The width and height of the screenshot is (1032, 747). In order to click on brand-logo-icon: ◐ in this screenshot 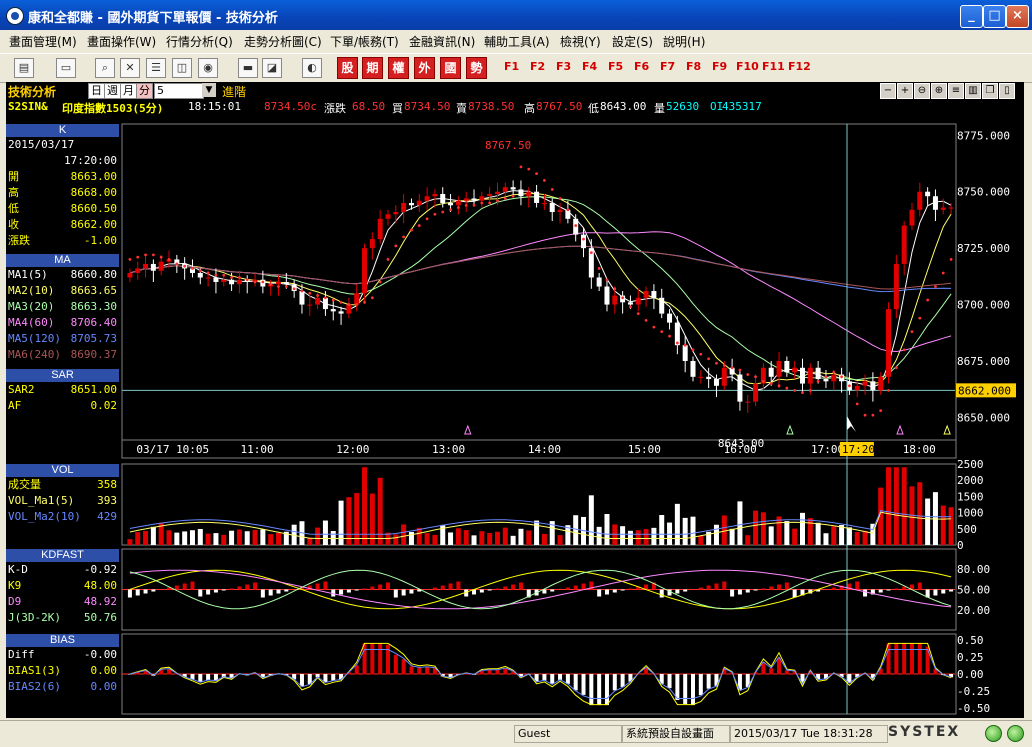, I will do `click(312, 68)`.